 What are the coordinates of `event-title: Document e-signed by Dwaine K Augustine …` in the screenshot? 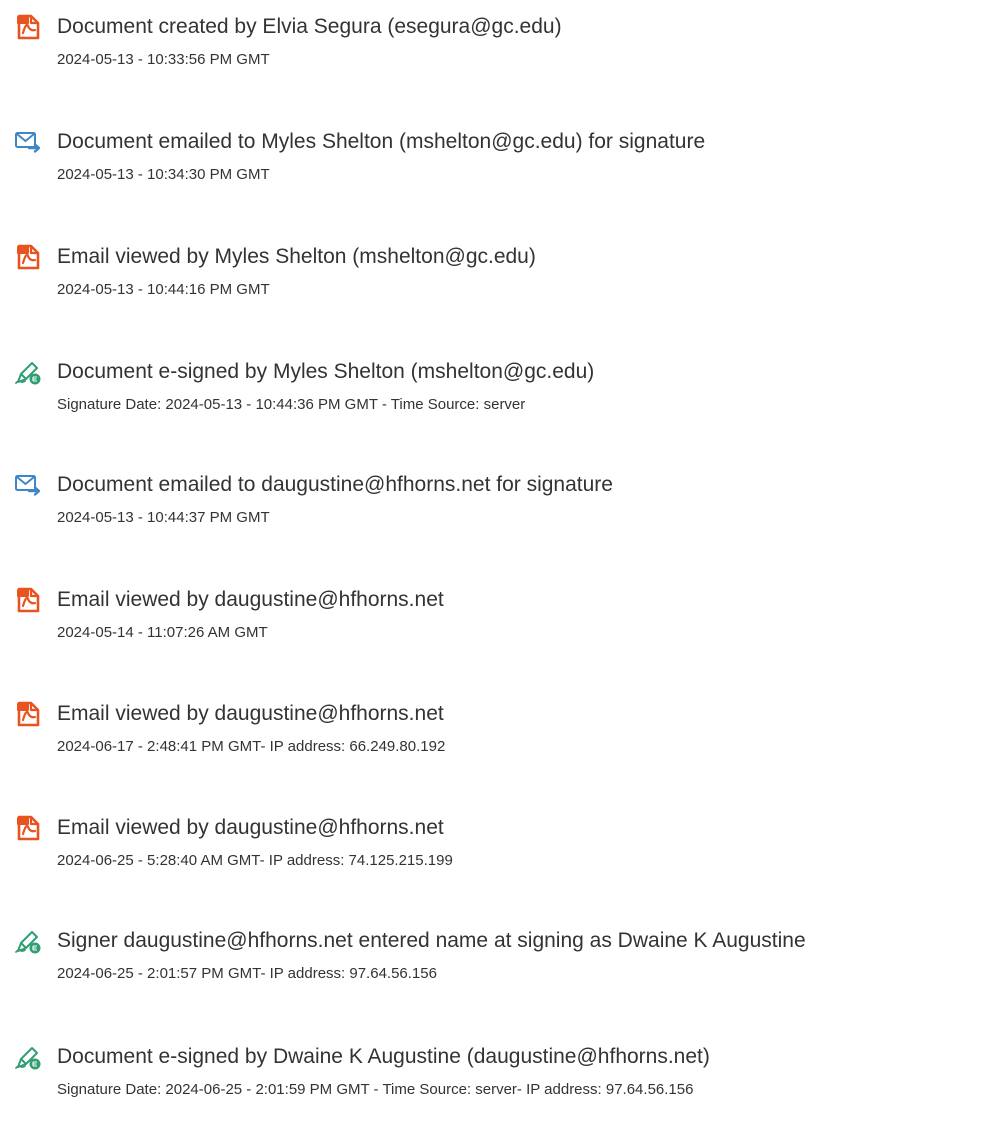 It's located at (383, 1056).